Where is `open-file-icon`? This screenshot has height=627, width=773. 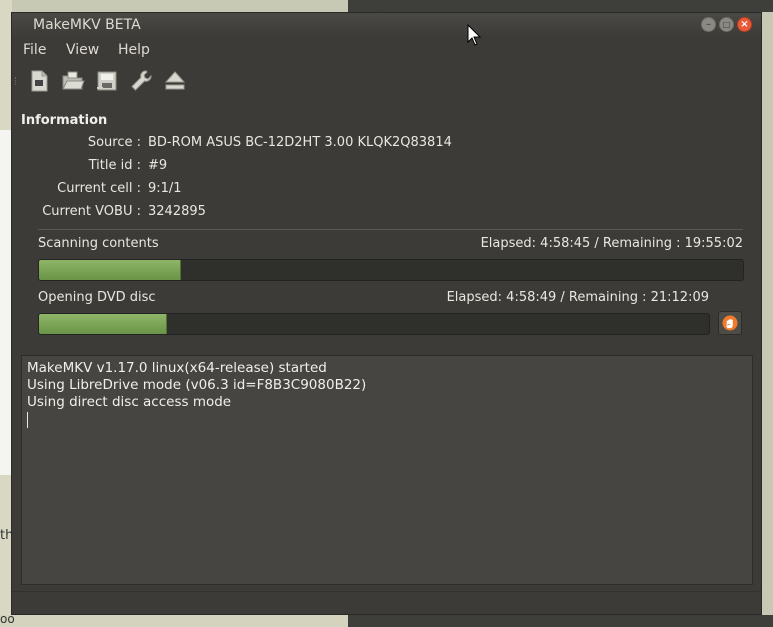 open-file-icon is located at coordinates (39, 81).